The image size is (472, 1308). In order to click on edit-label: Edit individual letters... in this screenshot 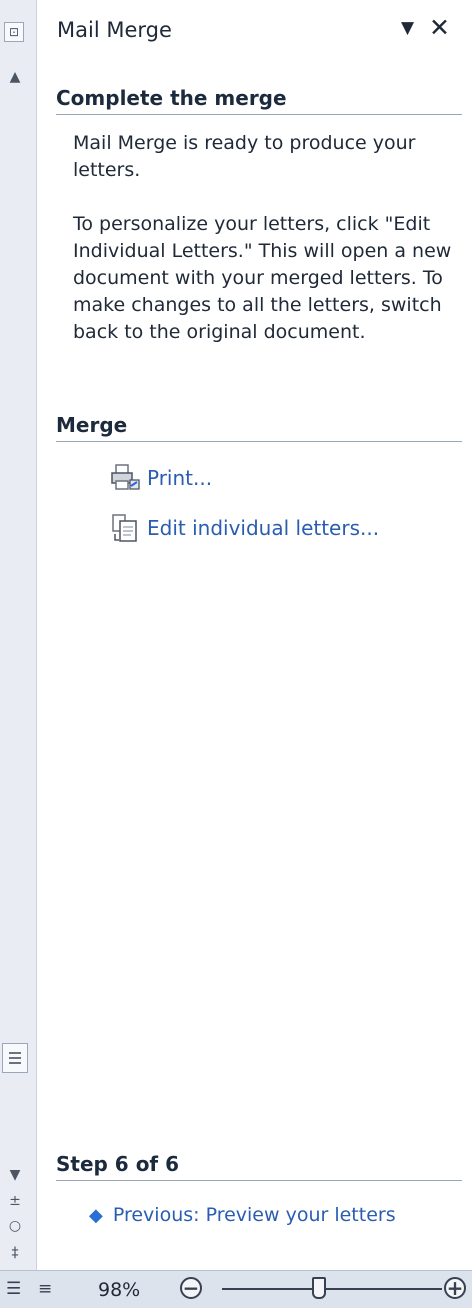, I will do `click(263, 528)`.